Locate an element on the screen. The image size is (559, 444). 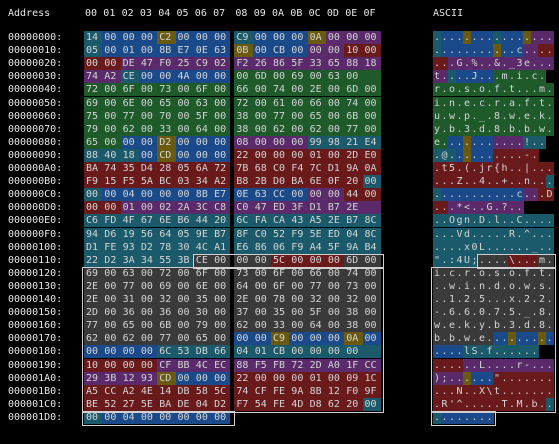
hex-byte: 77 is located at coordinates (94, 326).